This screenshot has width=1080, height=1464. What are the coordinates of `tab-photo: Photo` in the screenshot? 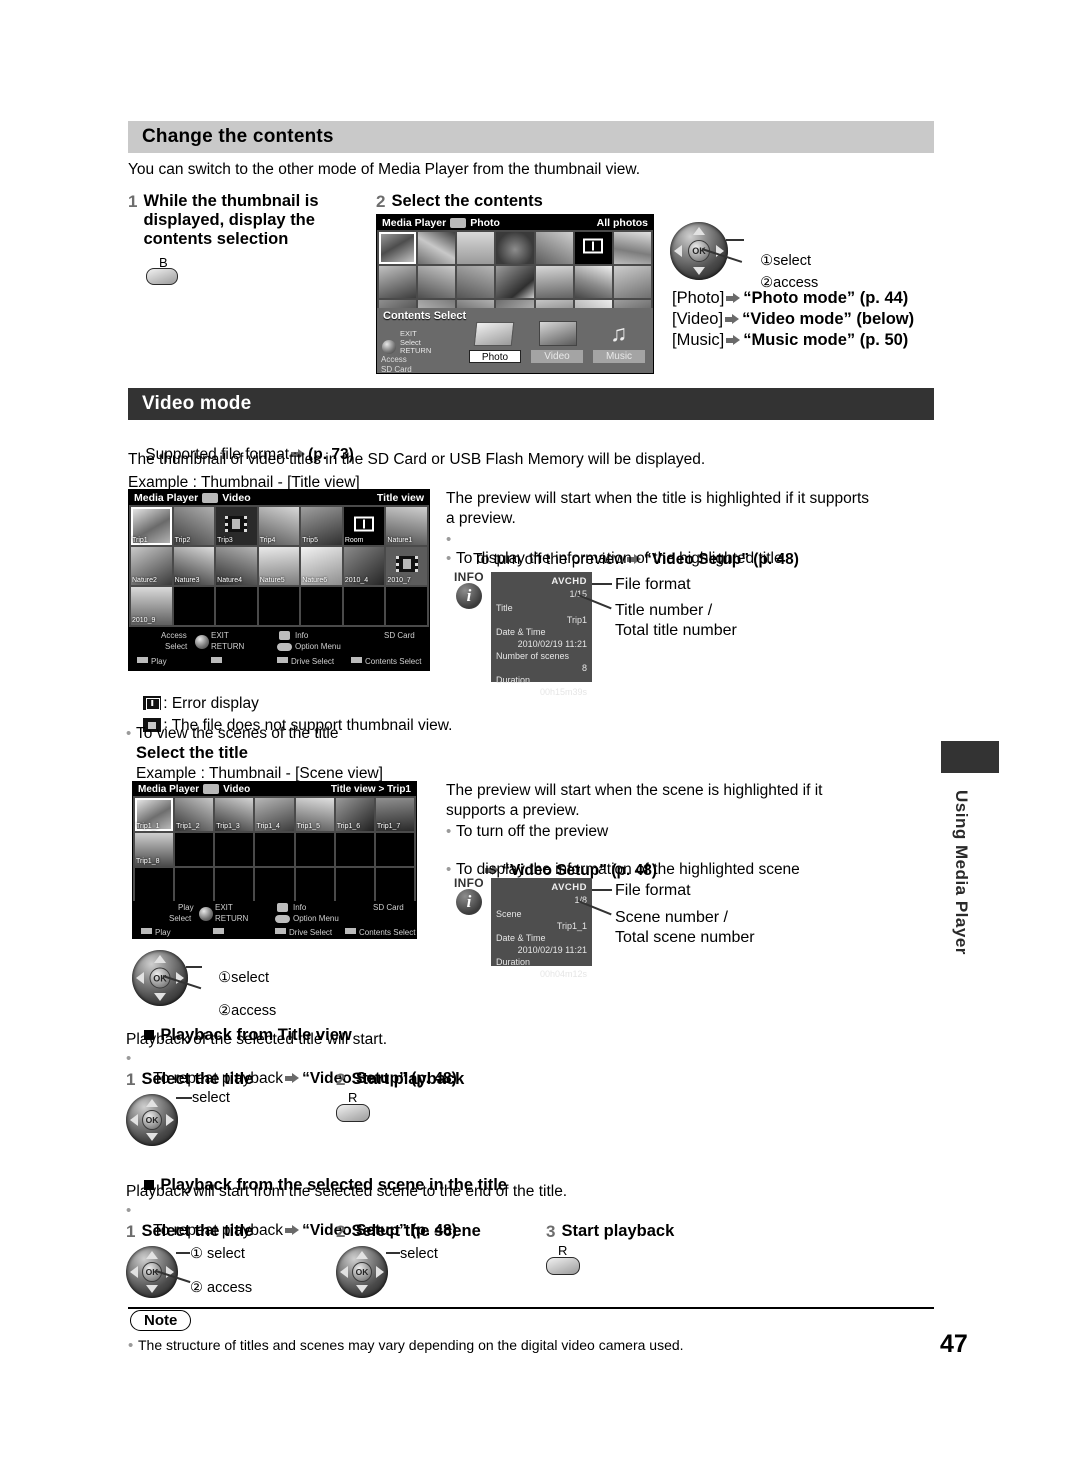 It's located at (495, 356).